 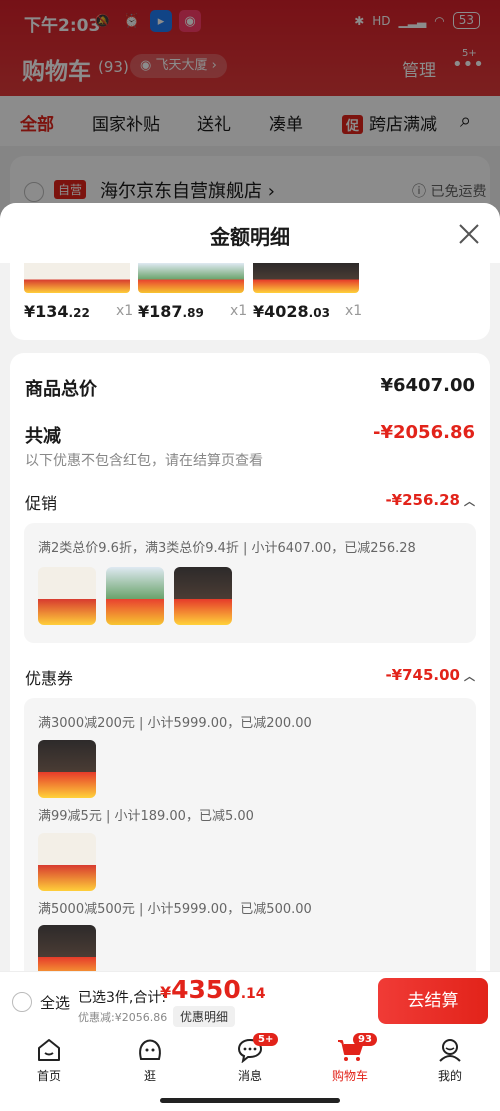 What do you see at coordinates (450, 1050) in the screenshot?
I see `profile-icon` at bounding box center [450, 1050].